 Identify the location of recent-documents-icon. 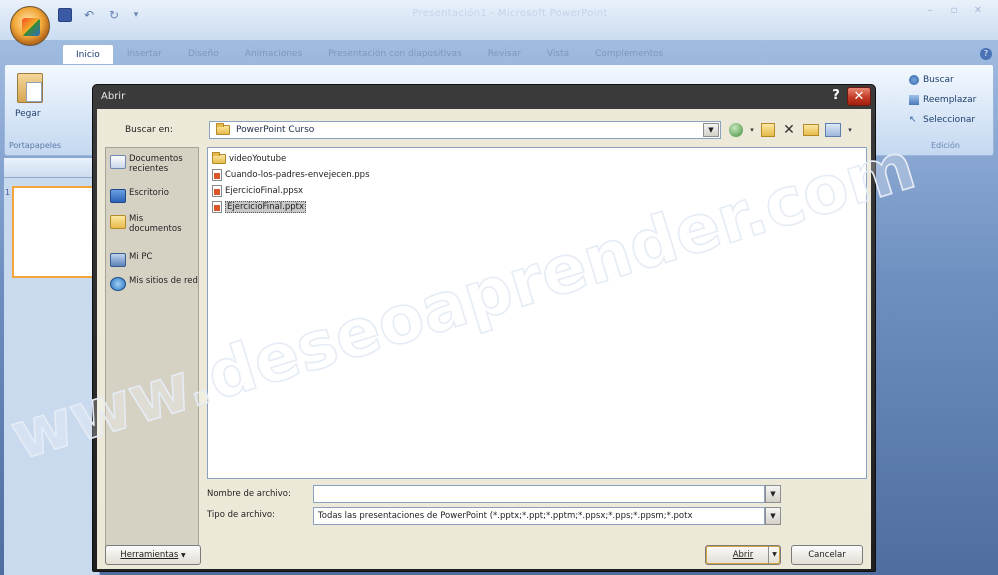
(118, 162).